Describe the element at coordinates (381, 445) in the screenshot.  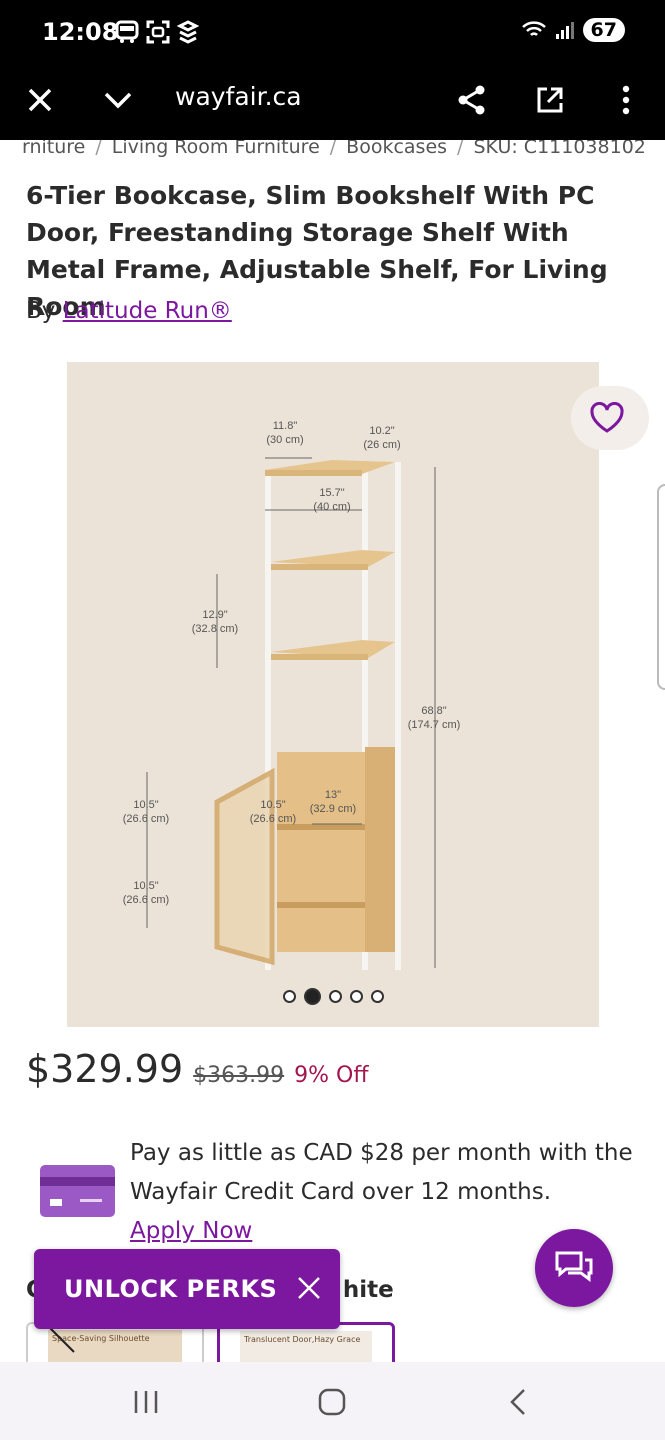
I see `dim-label: (26 cm)` at that location.